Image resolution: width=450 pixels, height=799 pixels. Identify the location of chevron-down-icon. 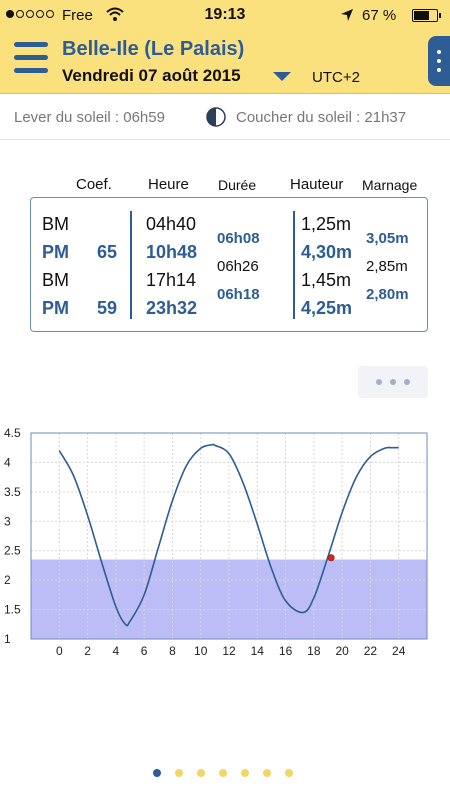
(282, 76).